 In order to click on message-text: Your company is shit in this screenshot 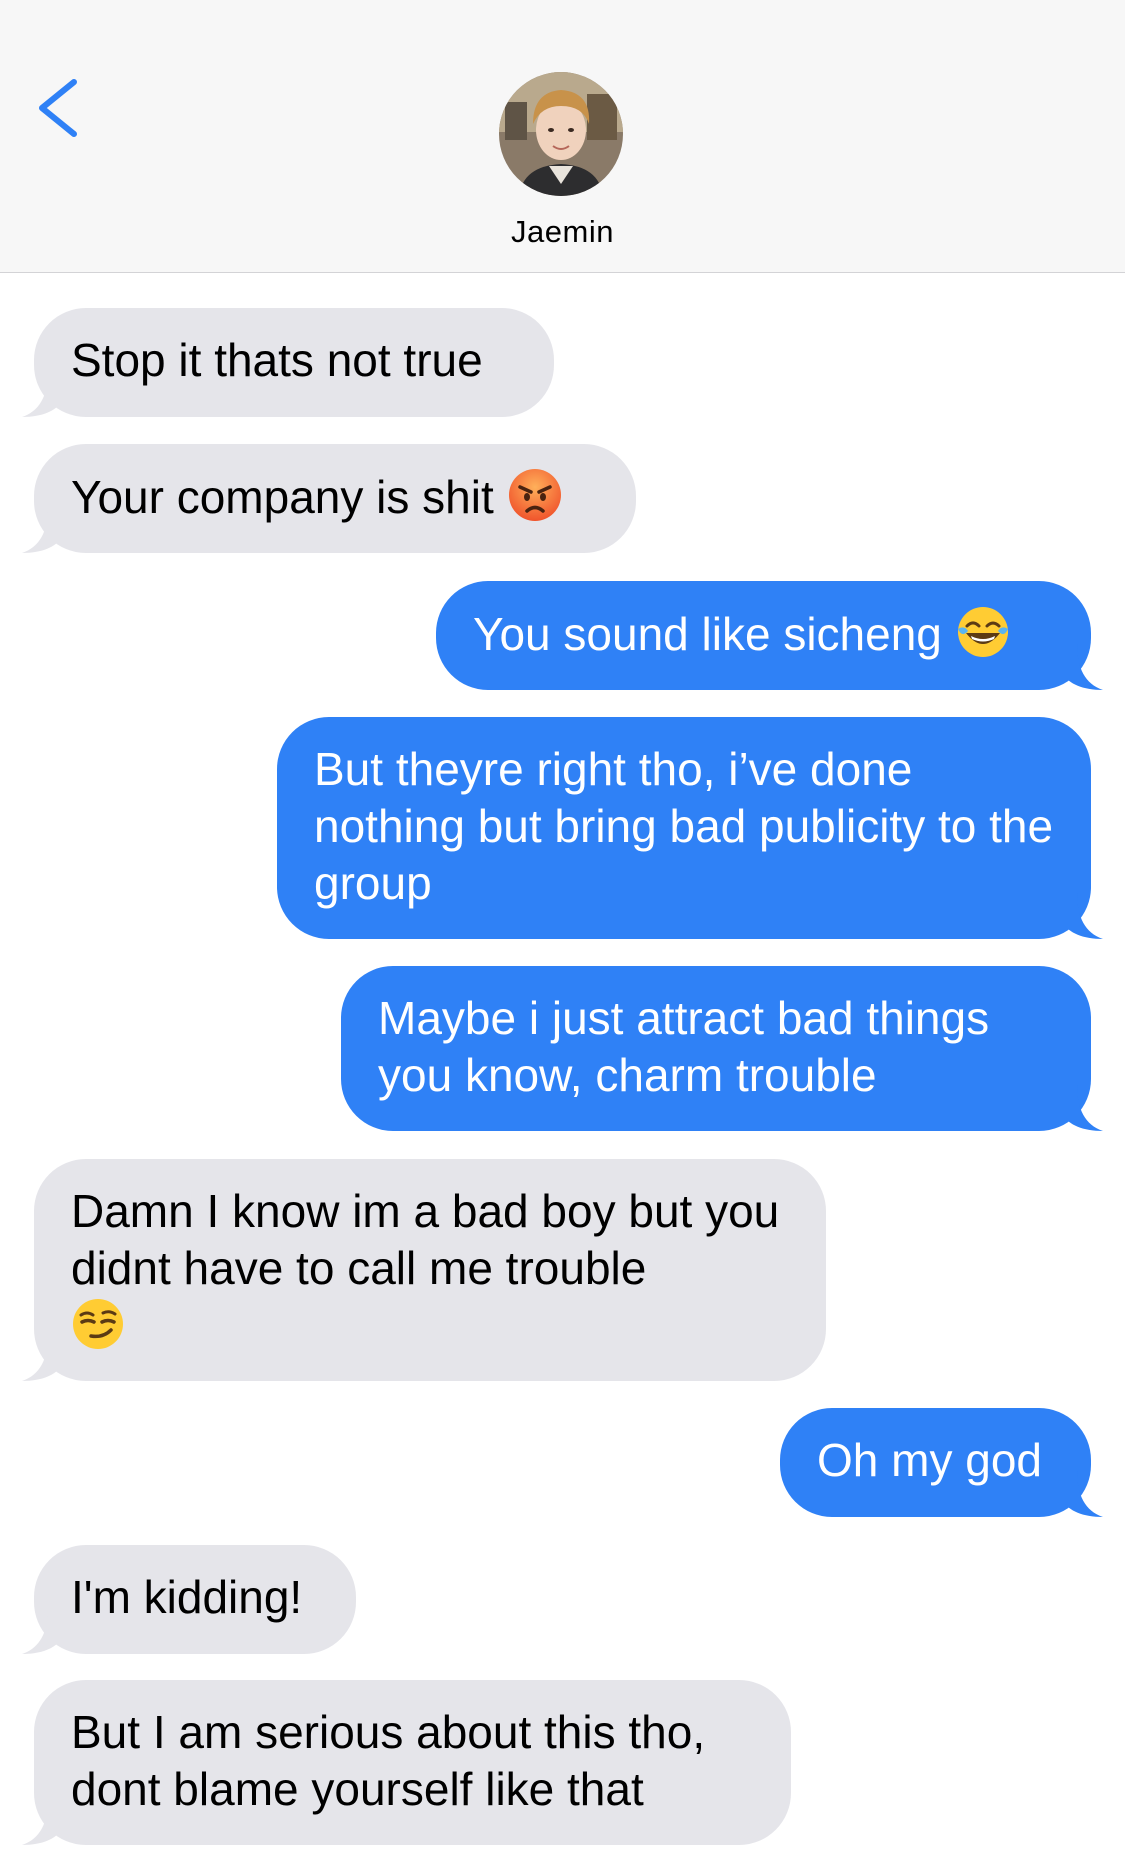, I will do `click(282, 497)`.